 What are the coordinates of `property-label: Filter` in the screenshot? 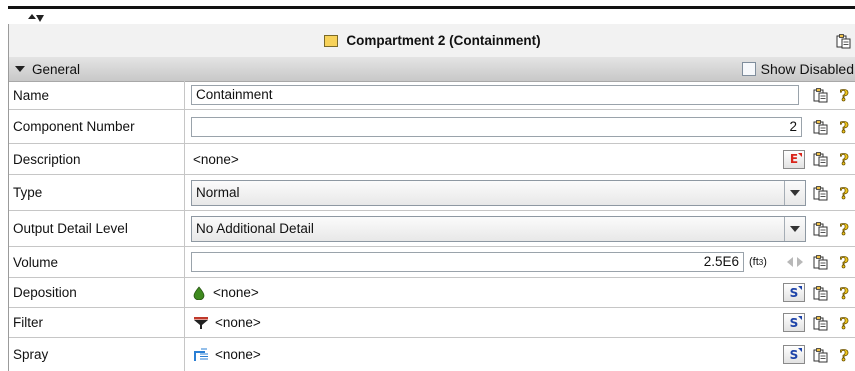 It's located at (28, 322).